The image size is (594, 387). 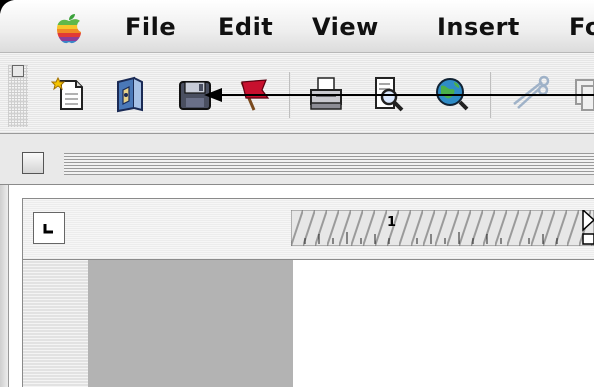 What do you see at coordinates (69, 29) in the screenshot?
I see `apple-menu-icon` at bounding box center [69, 29].